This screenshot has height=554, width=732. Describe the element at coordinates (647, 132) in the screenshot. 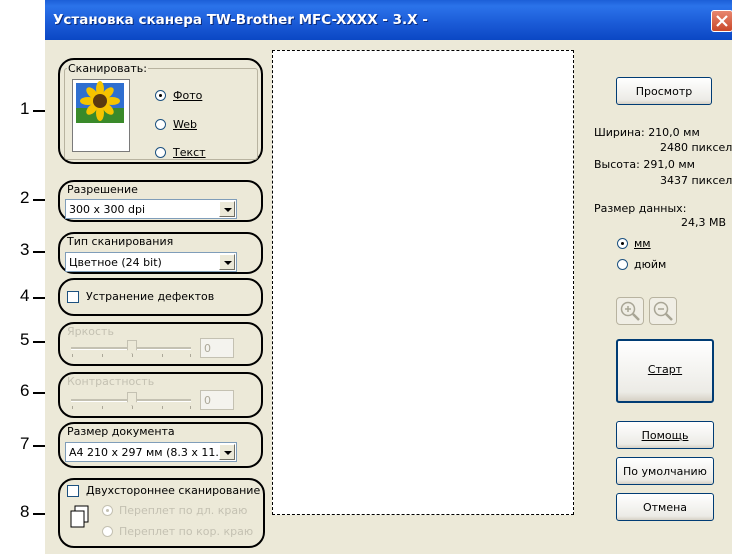

I see `width-label: Ширина: 210,0 мм` at that location.